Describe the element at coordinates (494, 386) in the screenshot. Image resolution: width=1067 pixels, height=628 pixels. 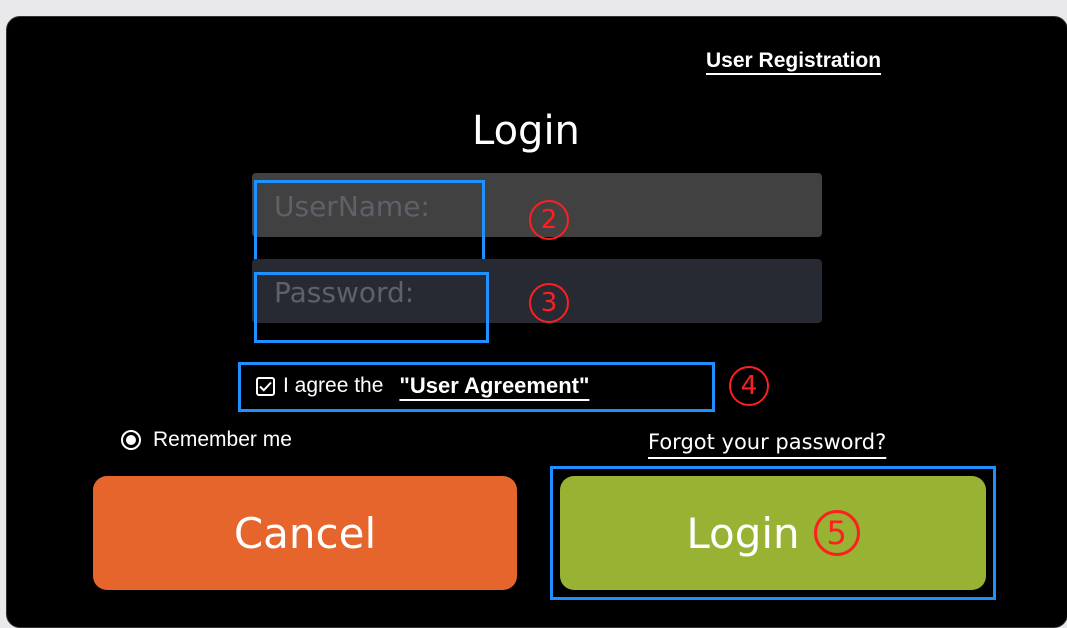
I see `user-agreement-link: "User Agreement"` at that location.